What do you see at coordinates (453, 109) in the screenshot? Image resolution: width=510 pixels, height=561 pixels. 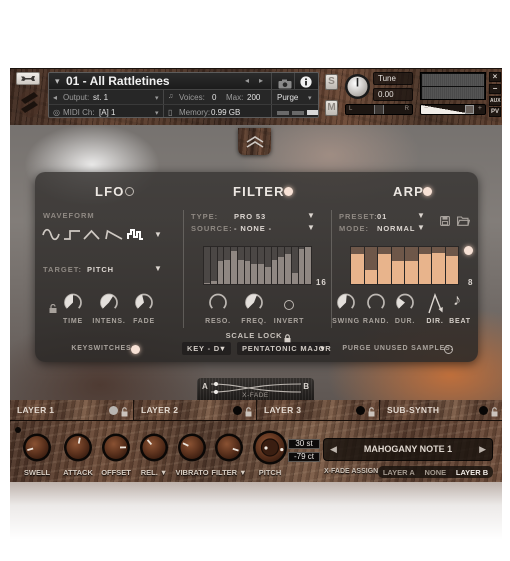 I see `volume-slider: − +` at bounding box center [453, 109].